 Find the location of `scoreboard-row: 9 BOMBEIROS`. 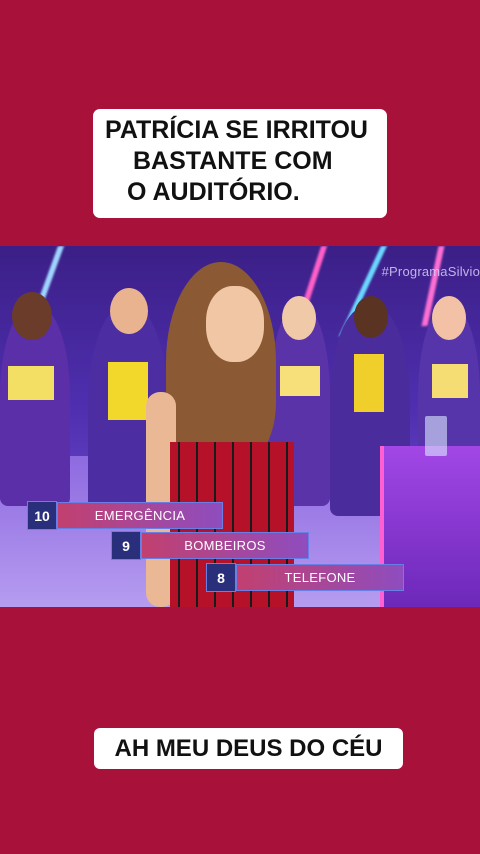

scoreboard-row: 9 BOMBEIROS is located at coordinates (210, 545).